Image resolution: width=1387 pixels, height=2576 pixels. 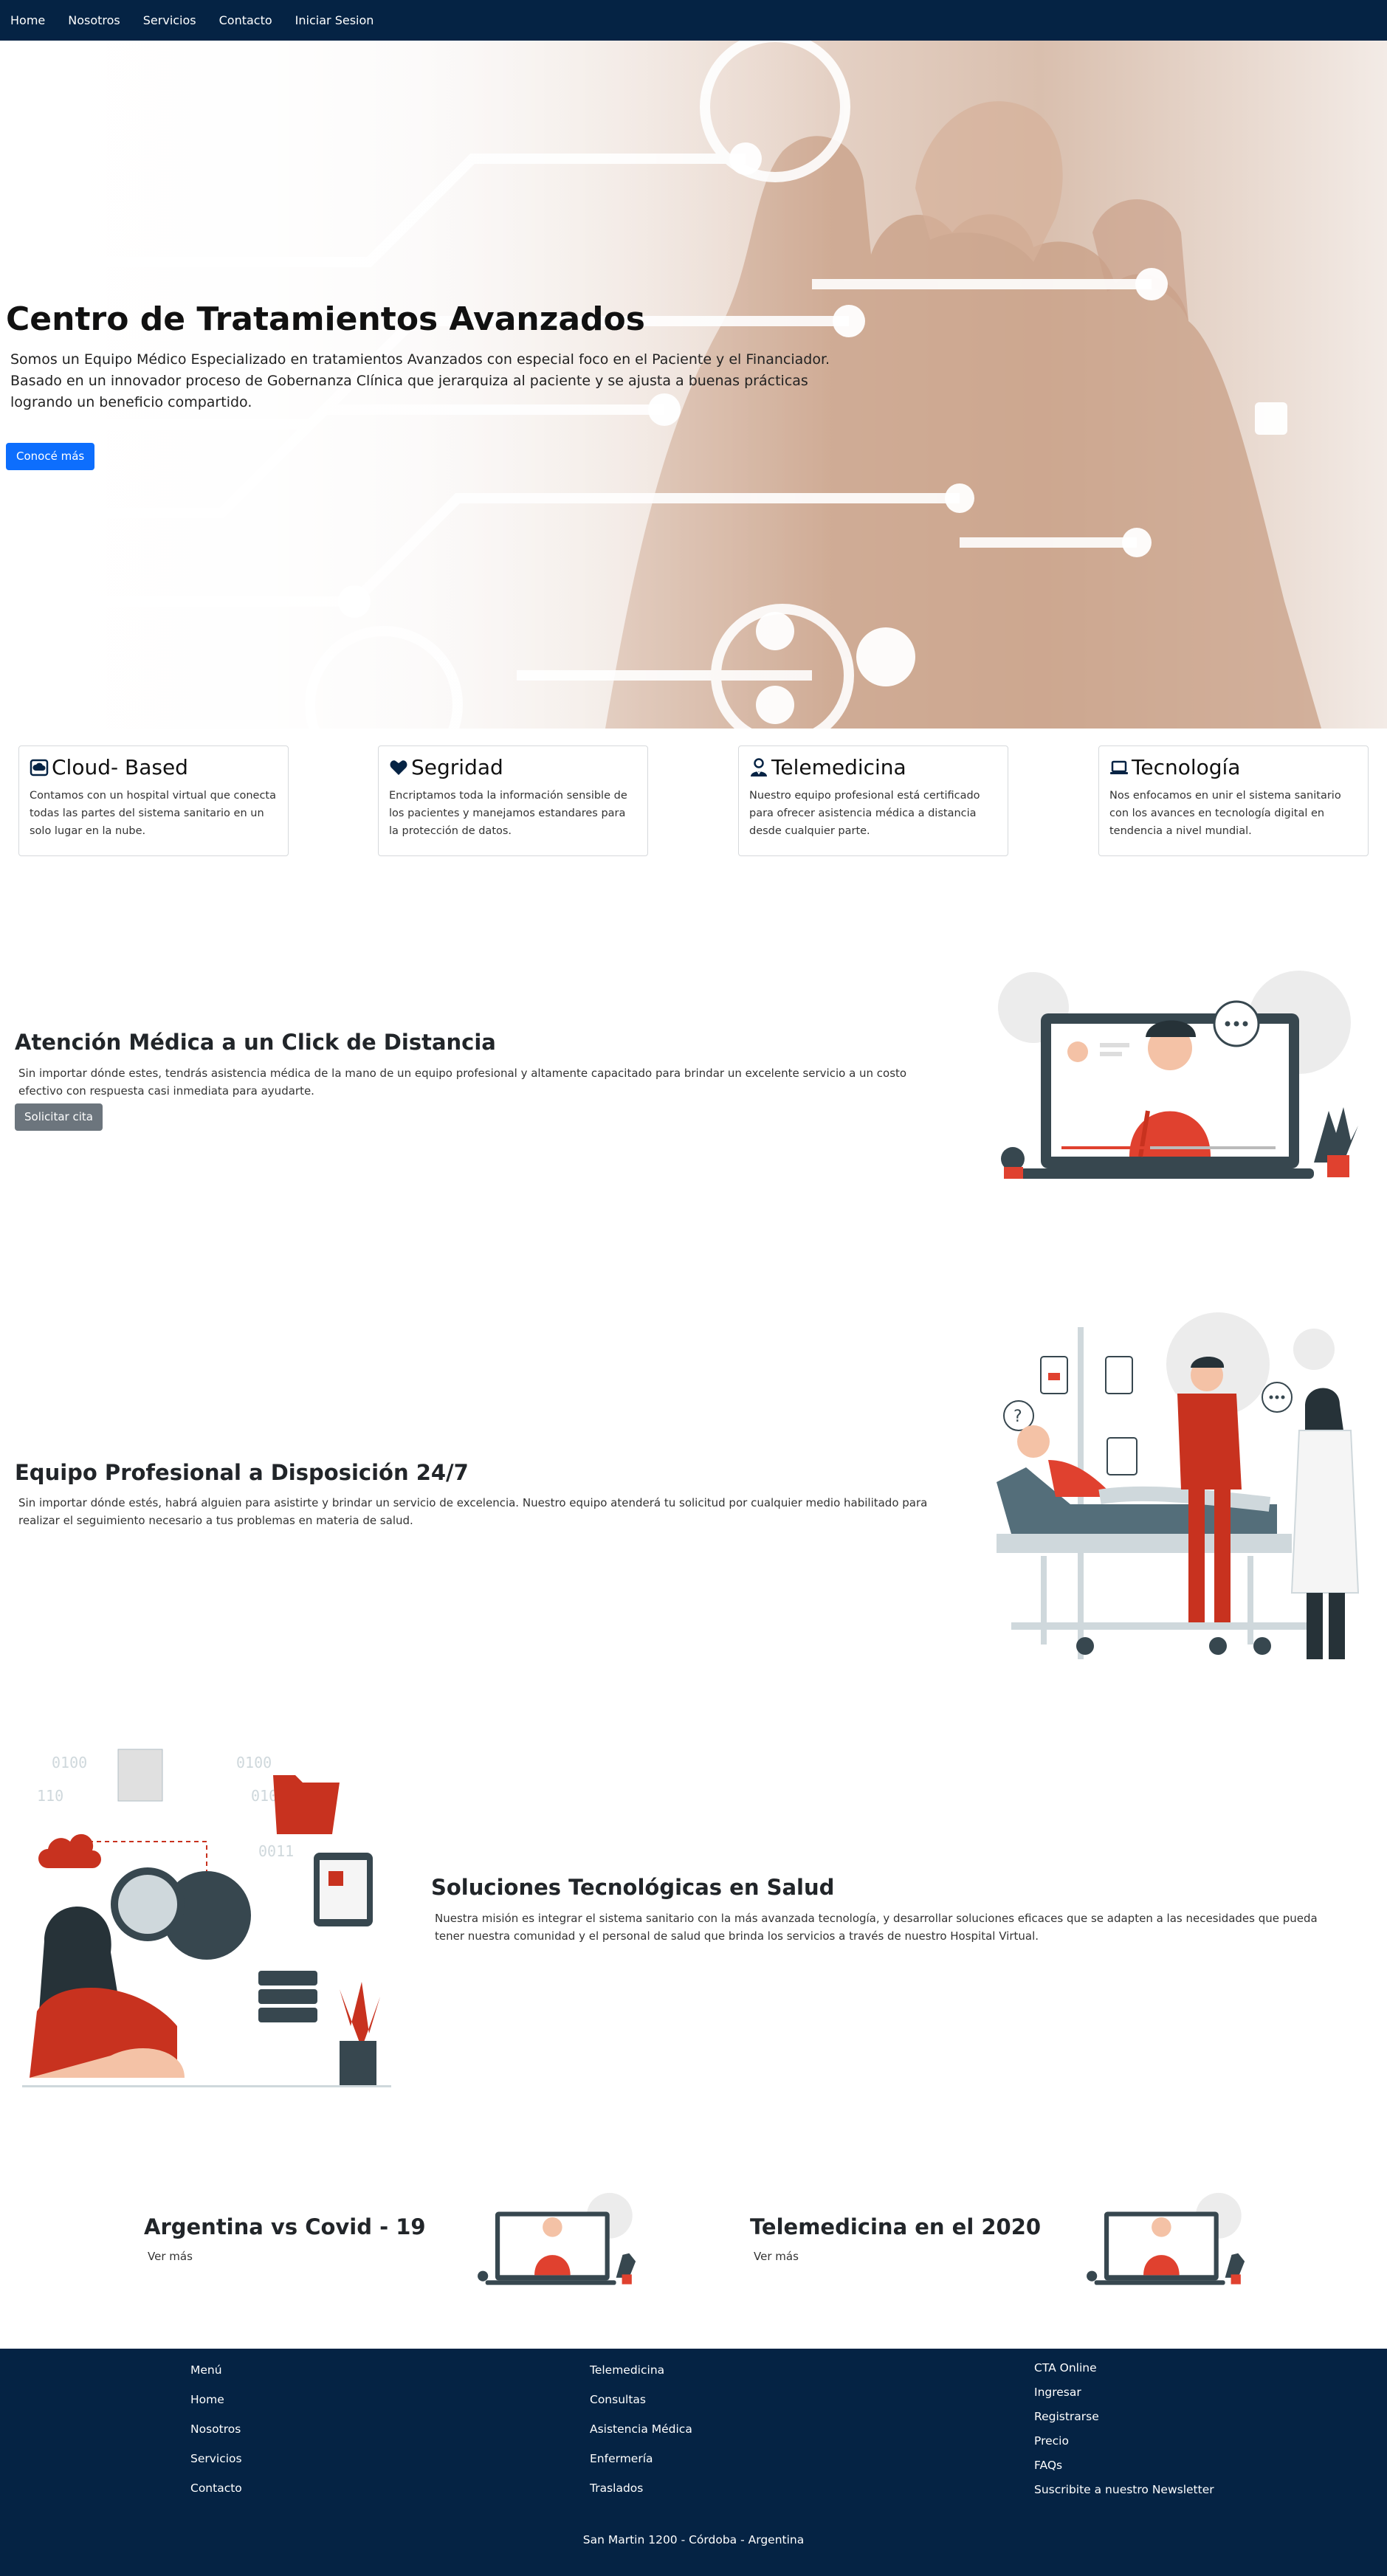 I want to click on svg-text: 010, so click(x=264, y=1796).